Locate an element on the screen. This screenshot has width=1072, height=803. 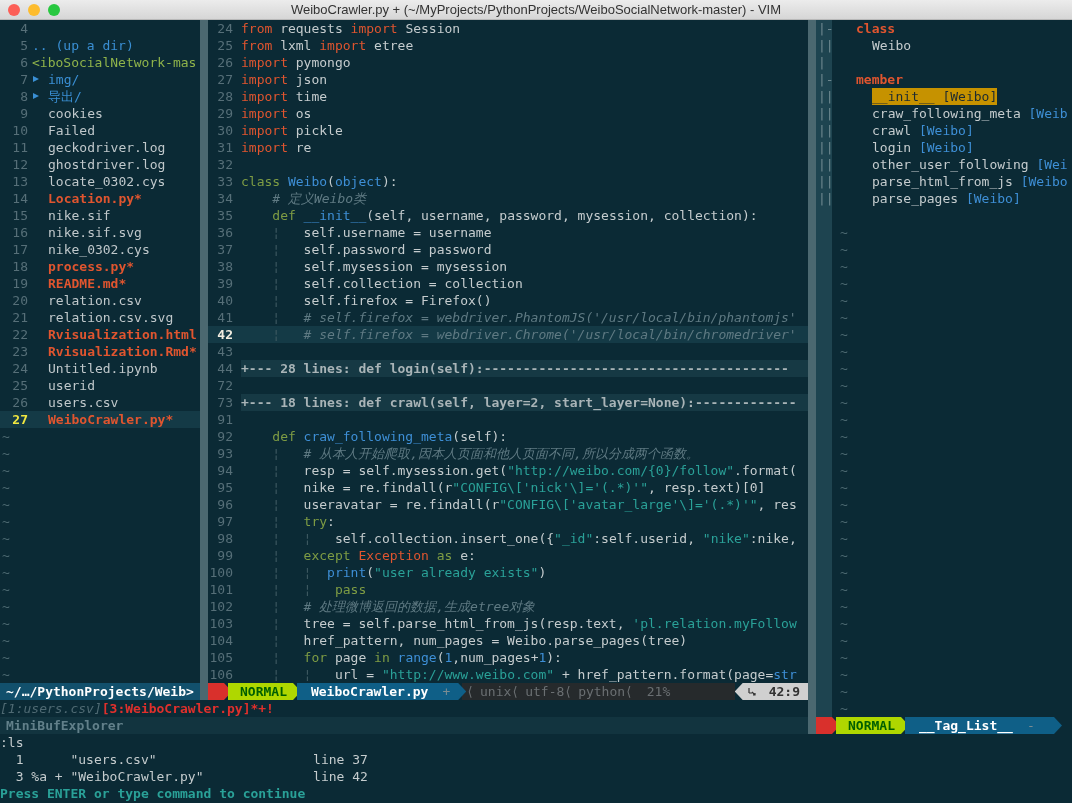
zoom-button is located at coordinates (54, 9).